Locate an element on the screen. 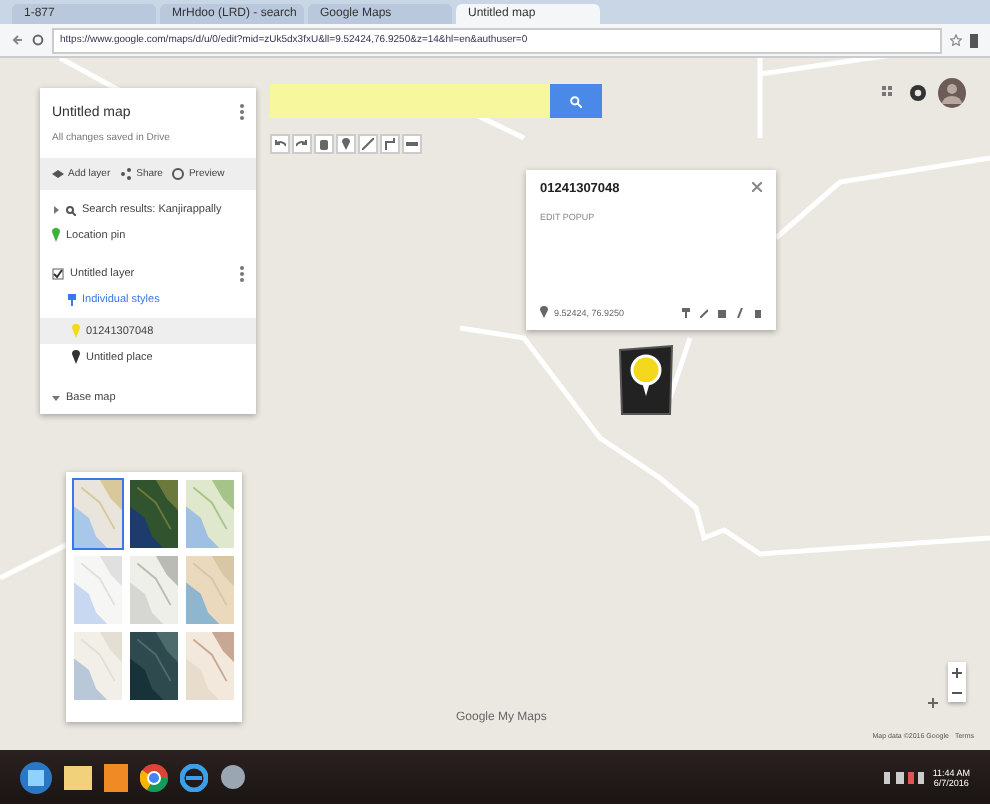  start-icon is located at coordinates (36, 777).